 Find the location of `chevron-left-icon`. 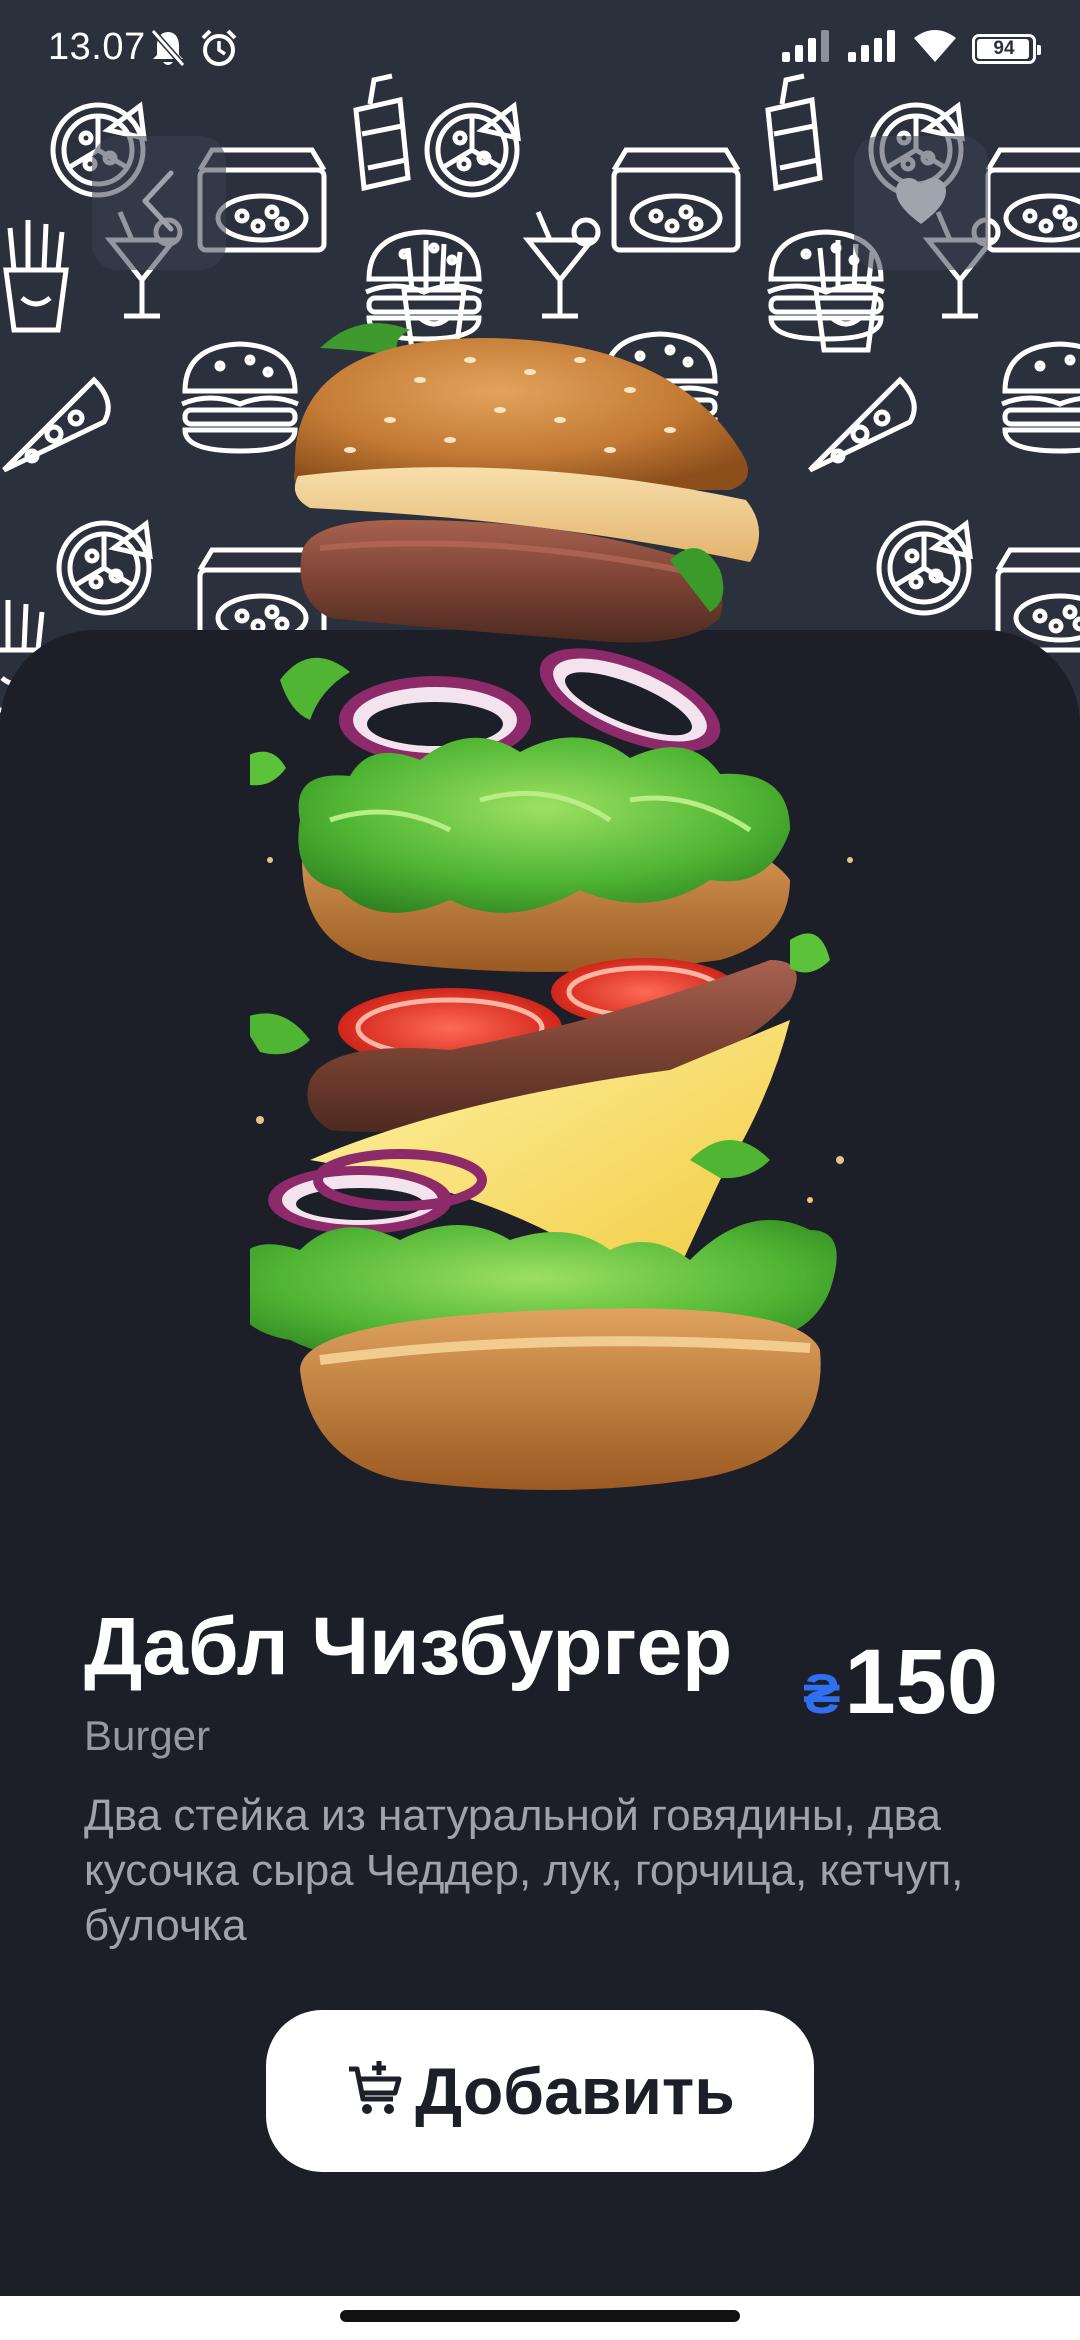

chevron-left-icon is located at coordinates (159, 203).